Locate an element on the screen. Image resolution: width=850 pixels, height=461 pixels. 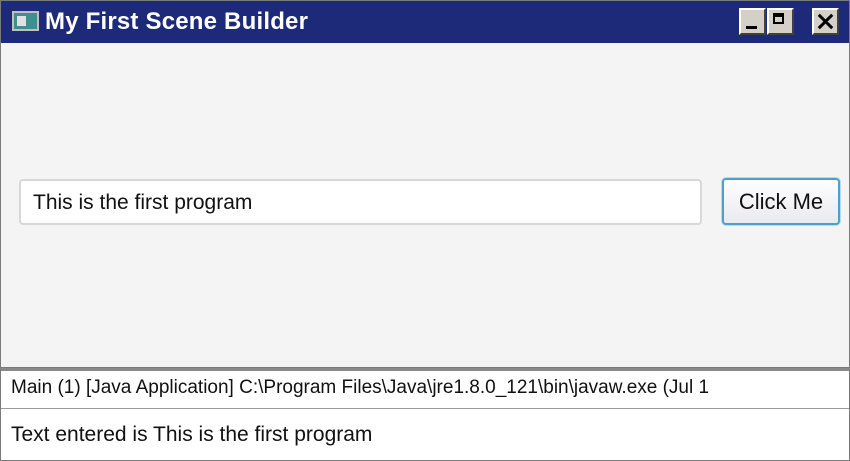
window-title: My First Scene Builder is located at coordinates (177, 21).